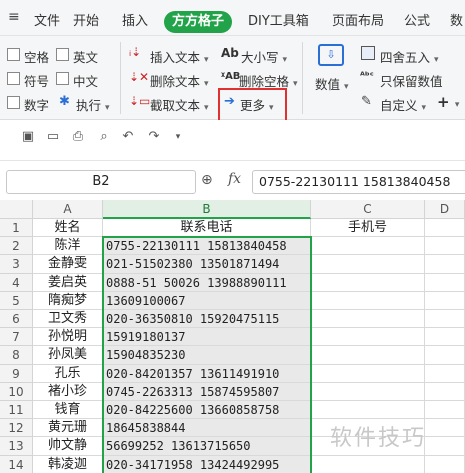  I want to click on column-header-d: D, so click(445, 209).